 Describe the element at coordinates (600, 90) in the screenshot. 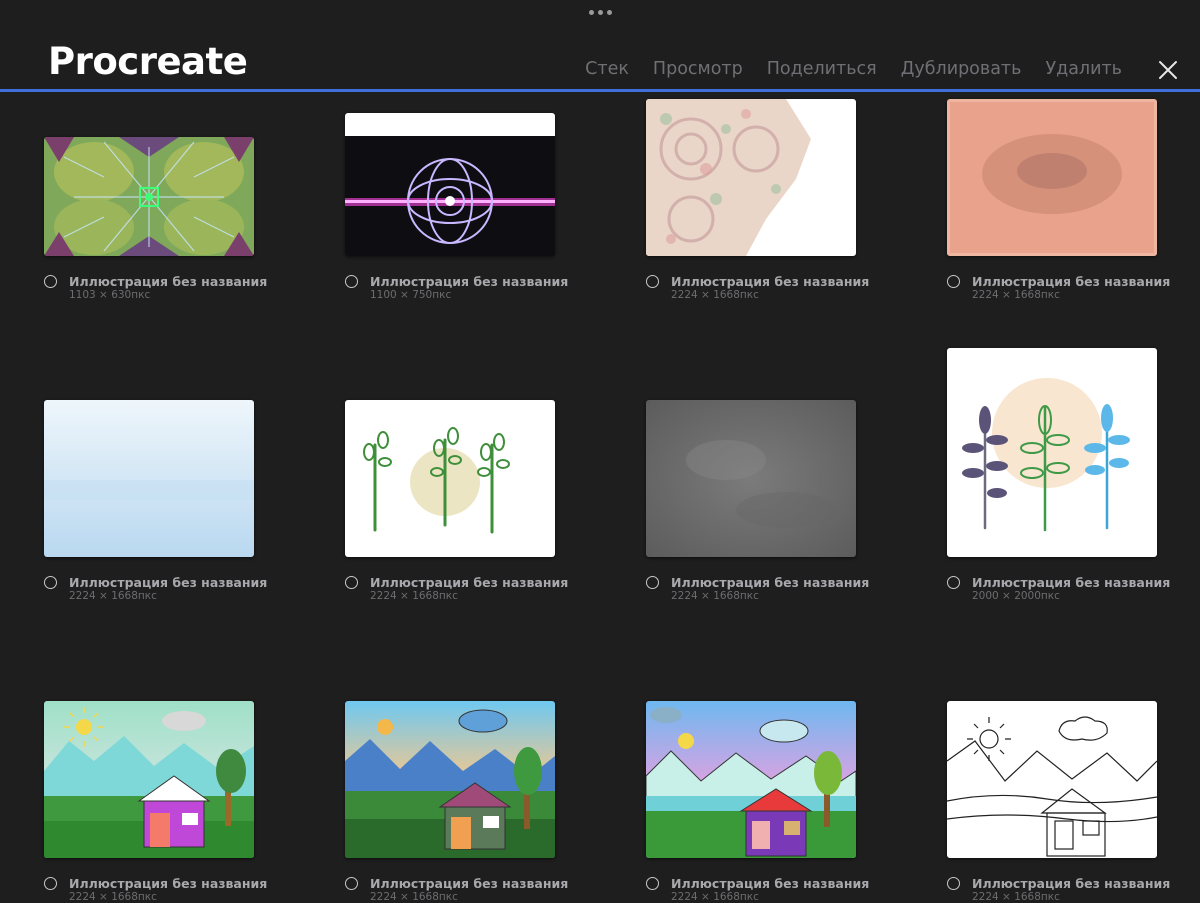

I see `selection-mode-bar` at that location.